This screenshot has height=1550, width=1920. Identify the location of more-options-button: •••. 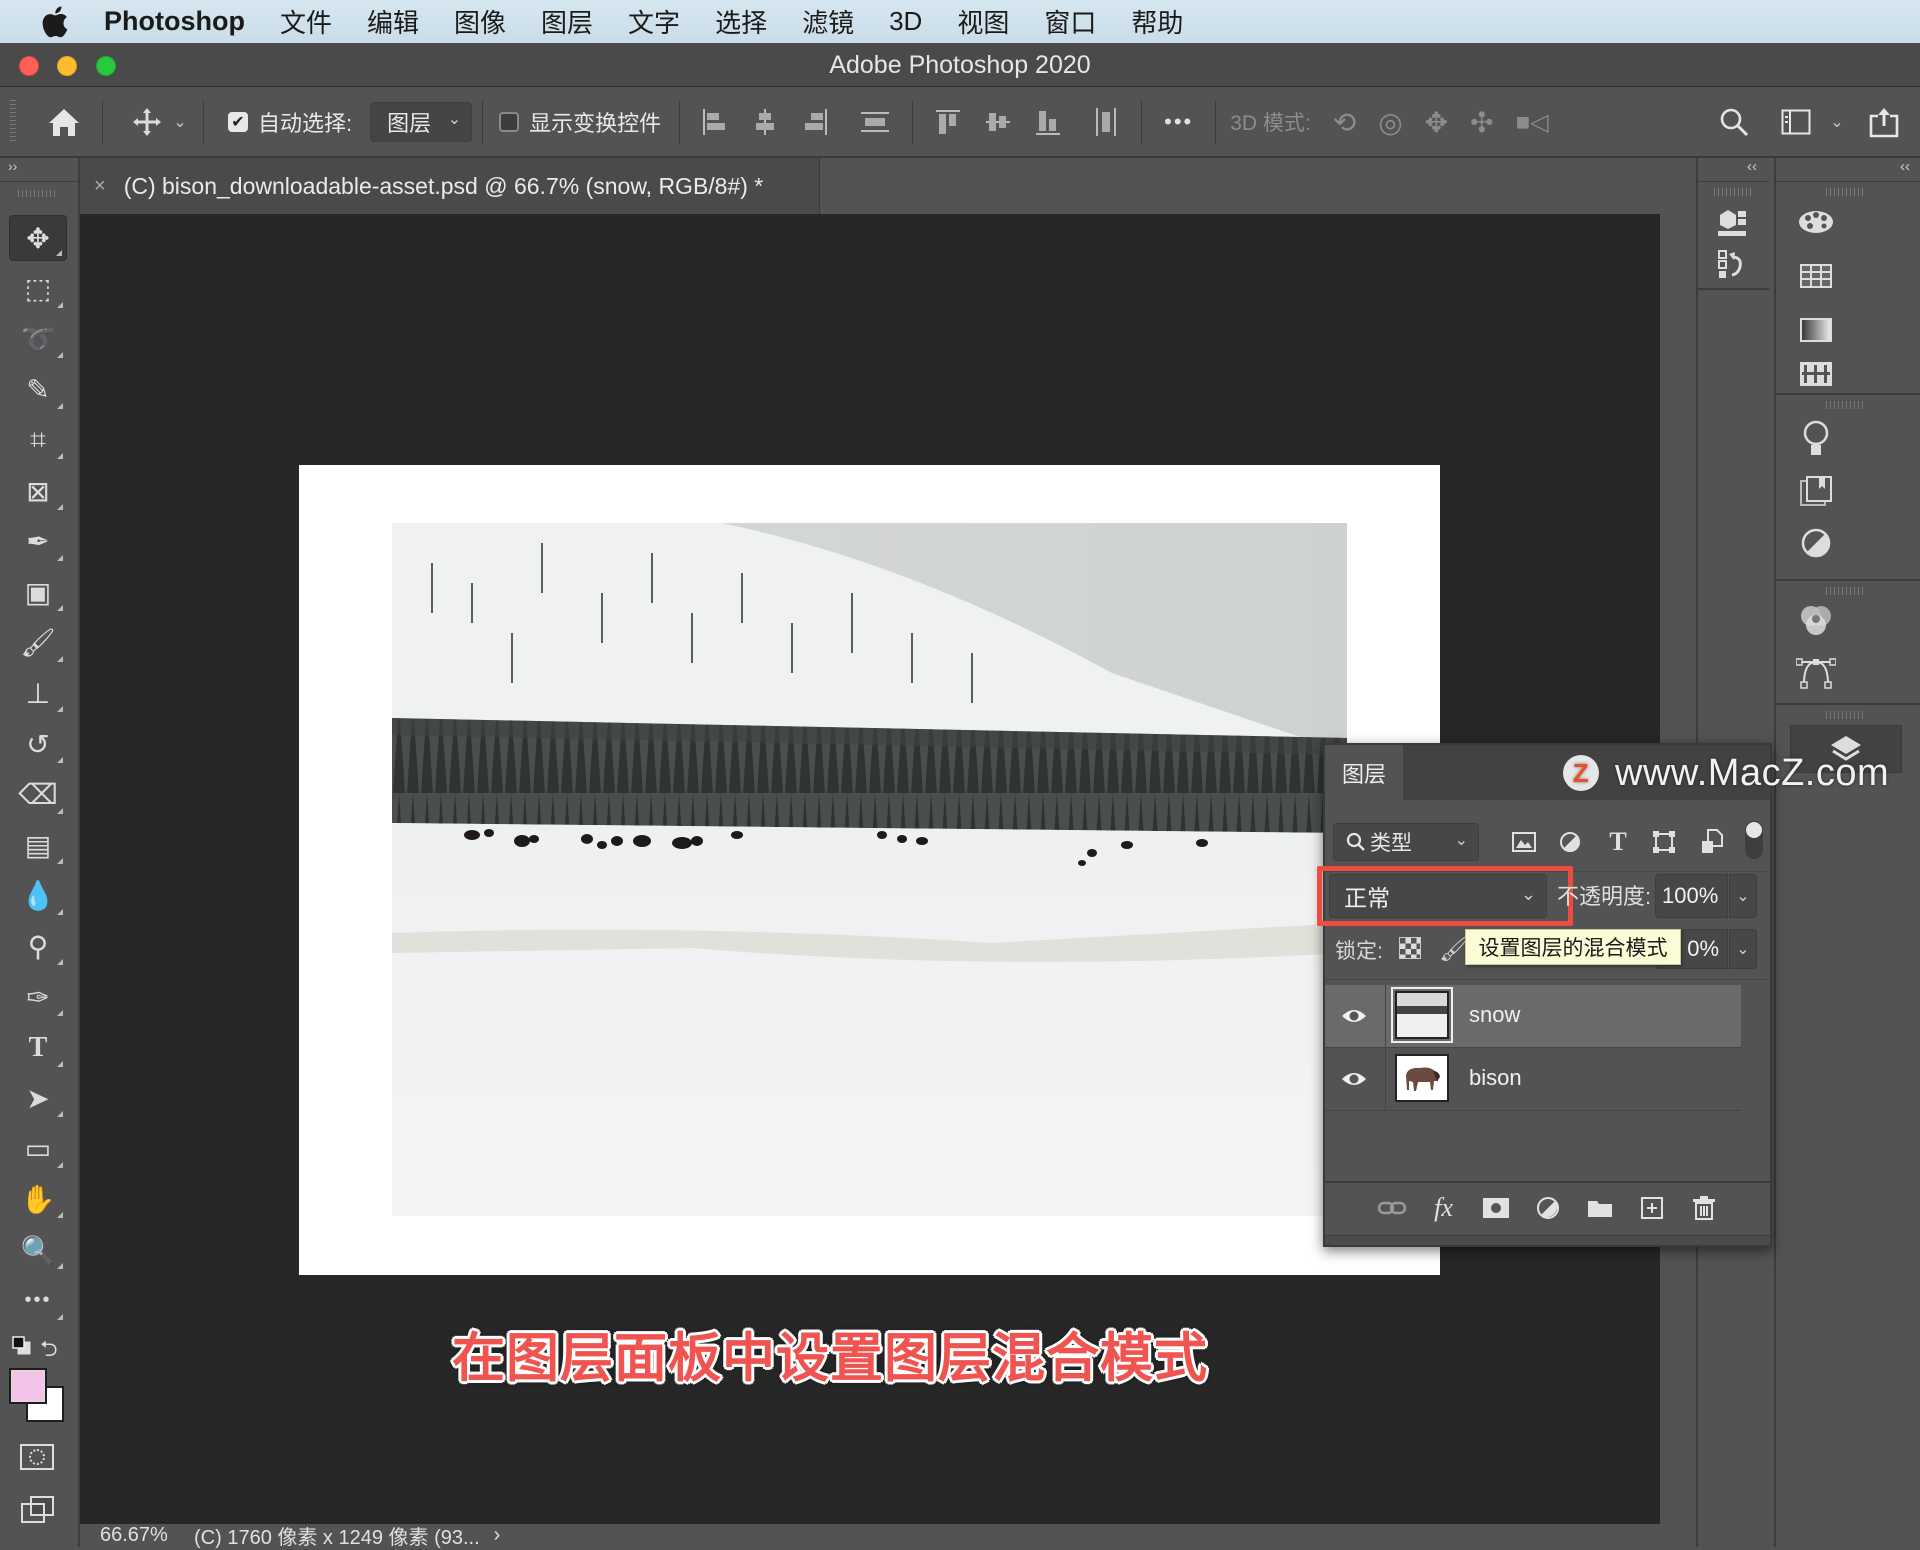
(1178, 122).